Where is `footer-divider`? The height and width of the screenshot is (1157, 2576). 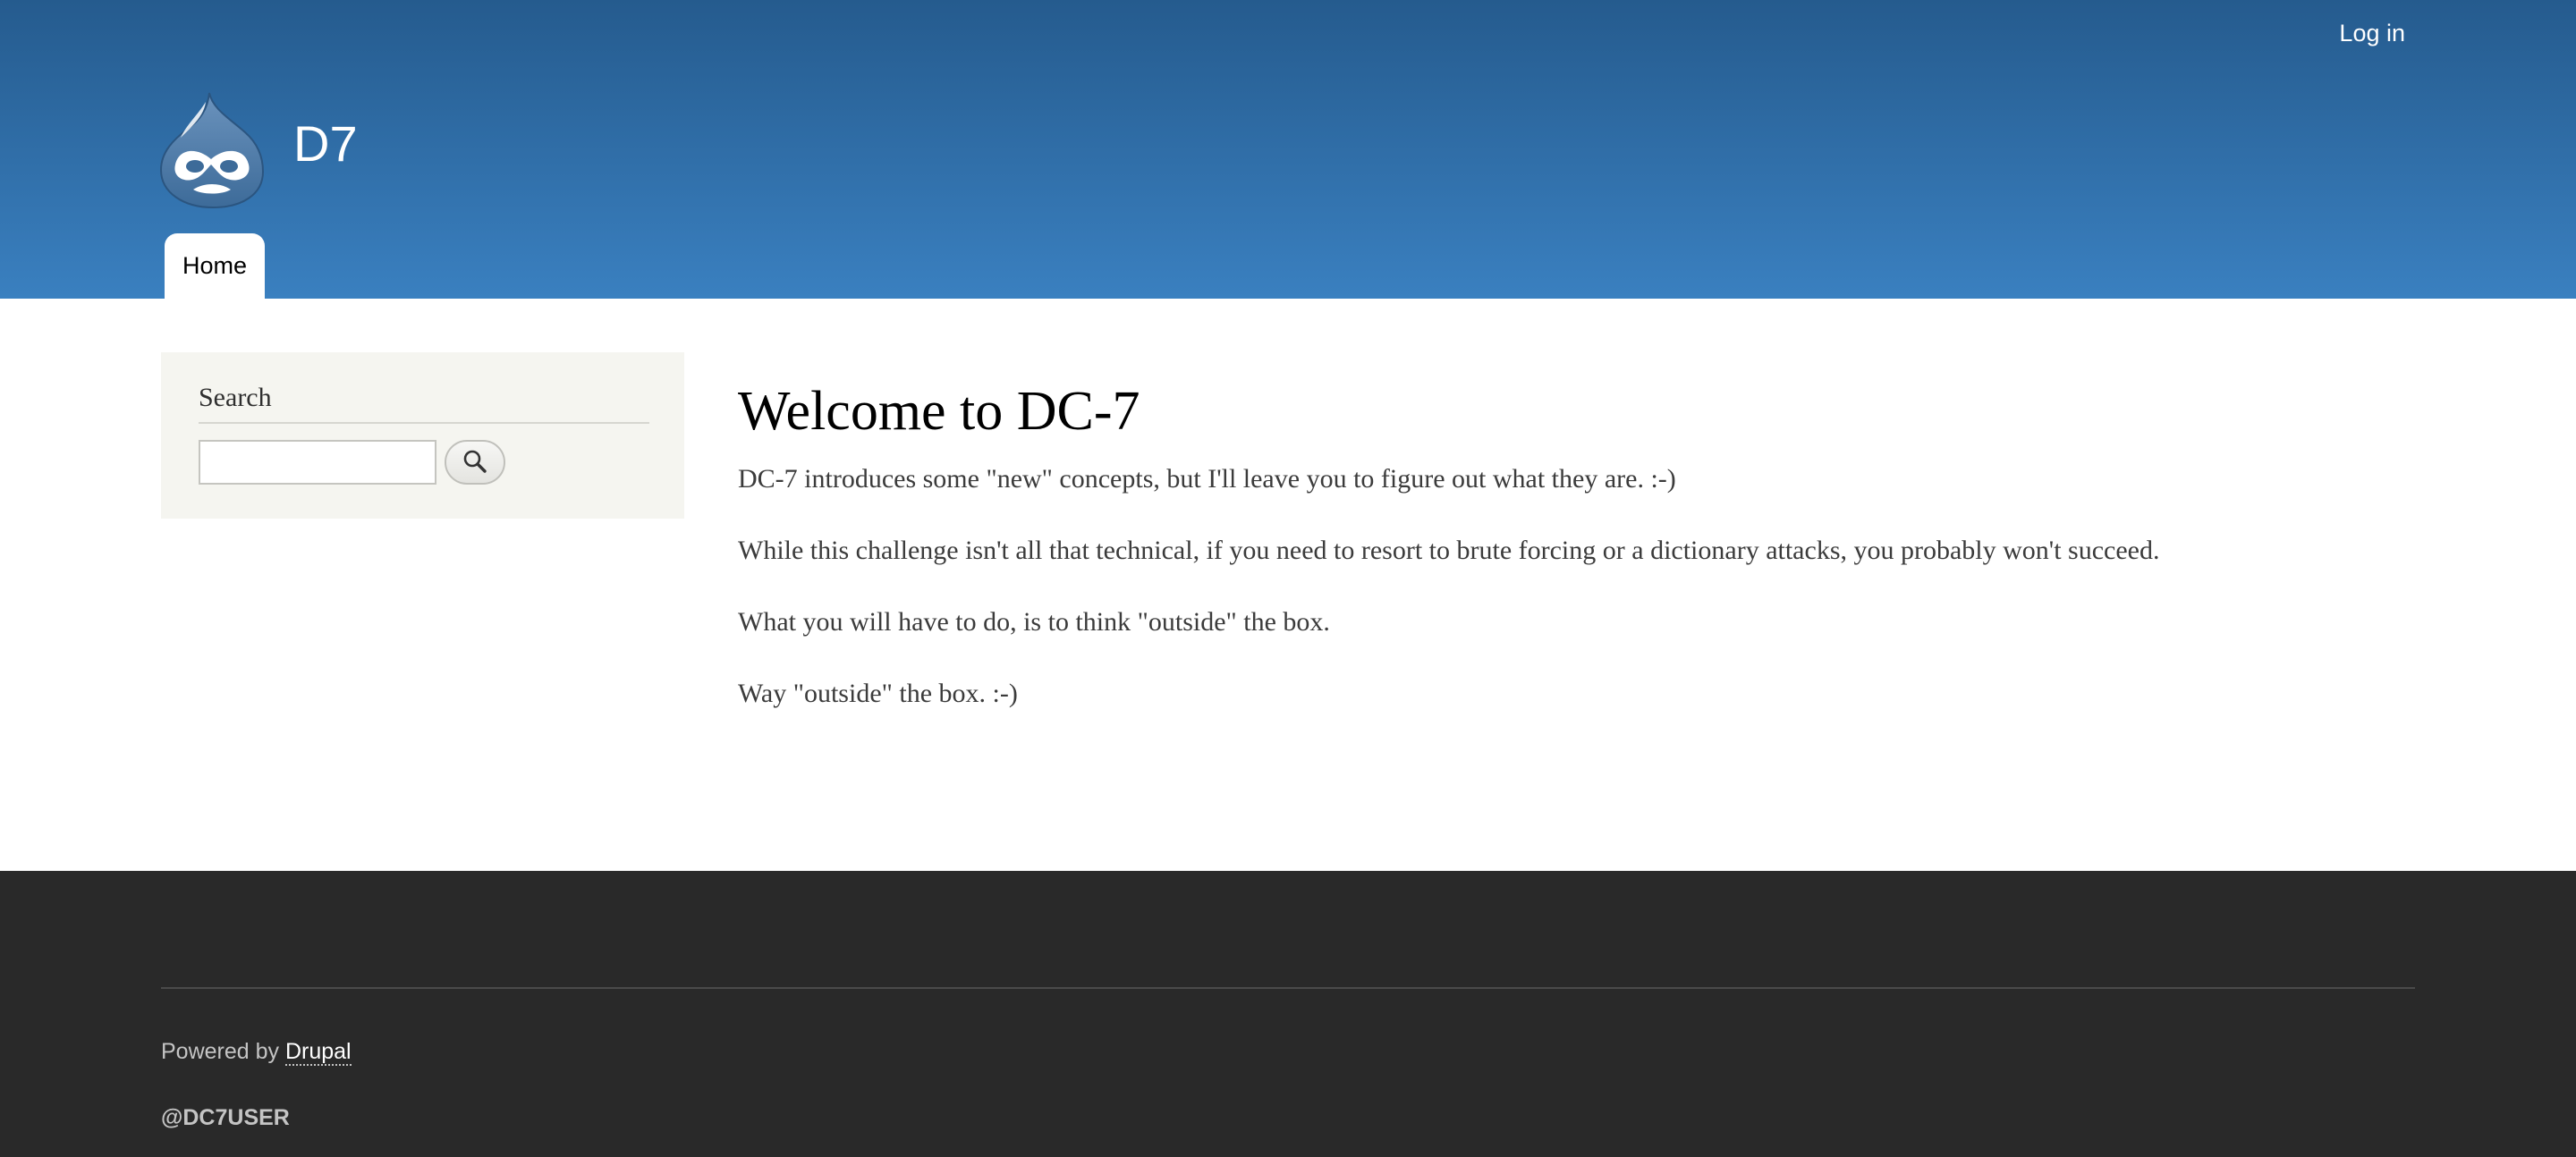 footer-divider is located at coordinates (1288, 988).